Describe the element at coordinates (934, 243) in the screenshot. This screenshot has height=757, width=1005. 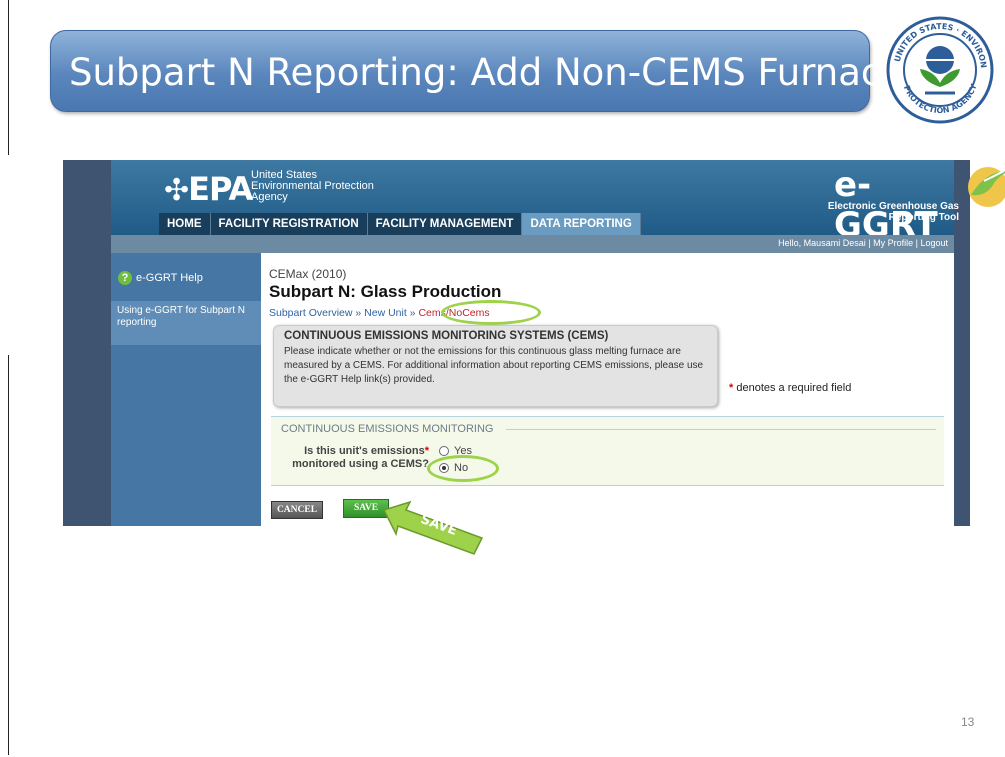
I see `logout-link: Logout` at that location.